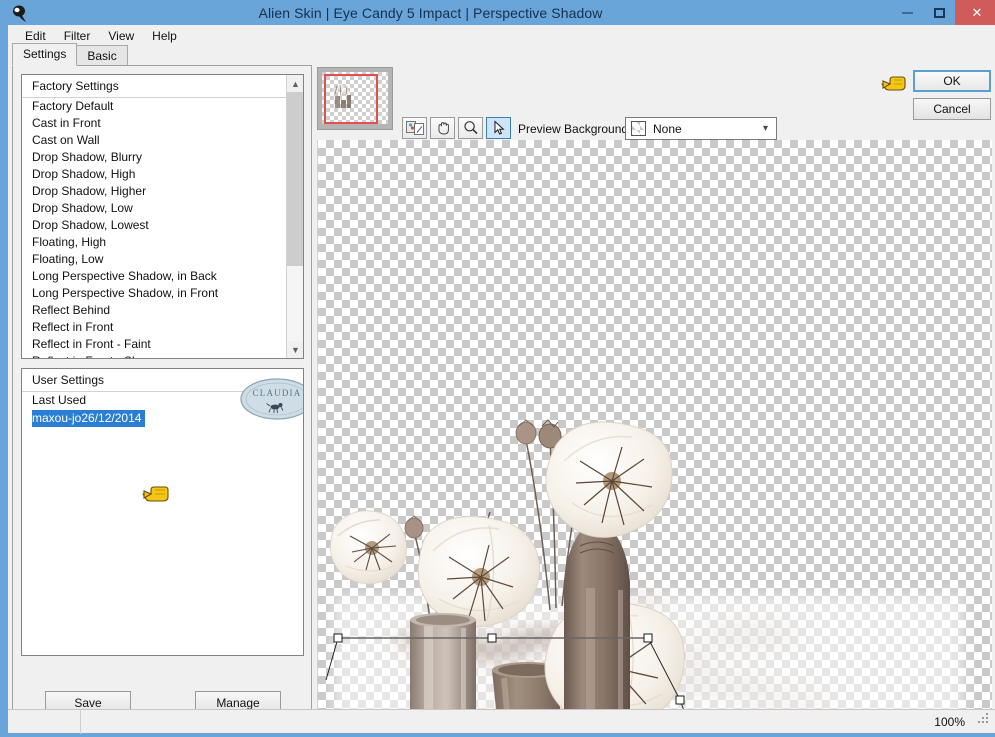 The width and height of the screenshot is (995, 737). What do you see at coordinates (277, 393) in the screenshot?
I see `svg-text: CLAUDIA` at bounding box center [277, 393].